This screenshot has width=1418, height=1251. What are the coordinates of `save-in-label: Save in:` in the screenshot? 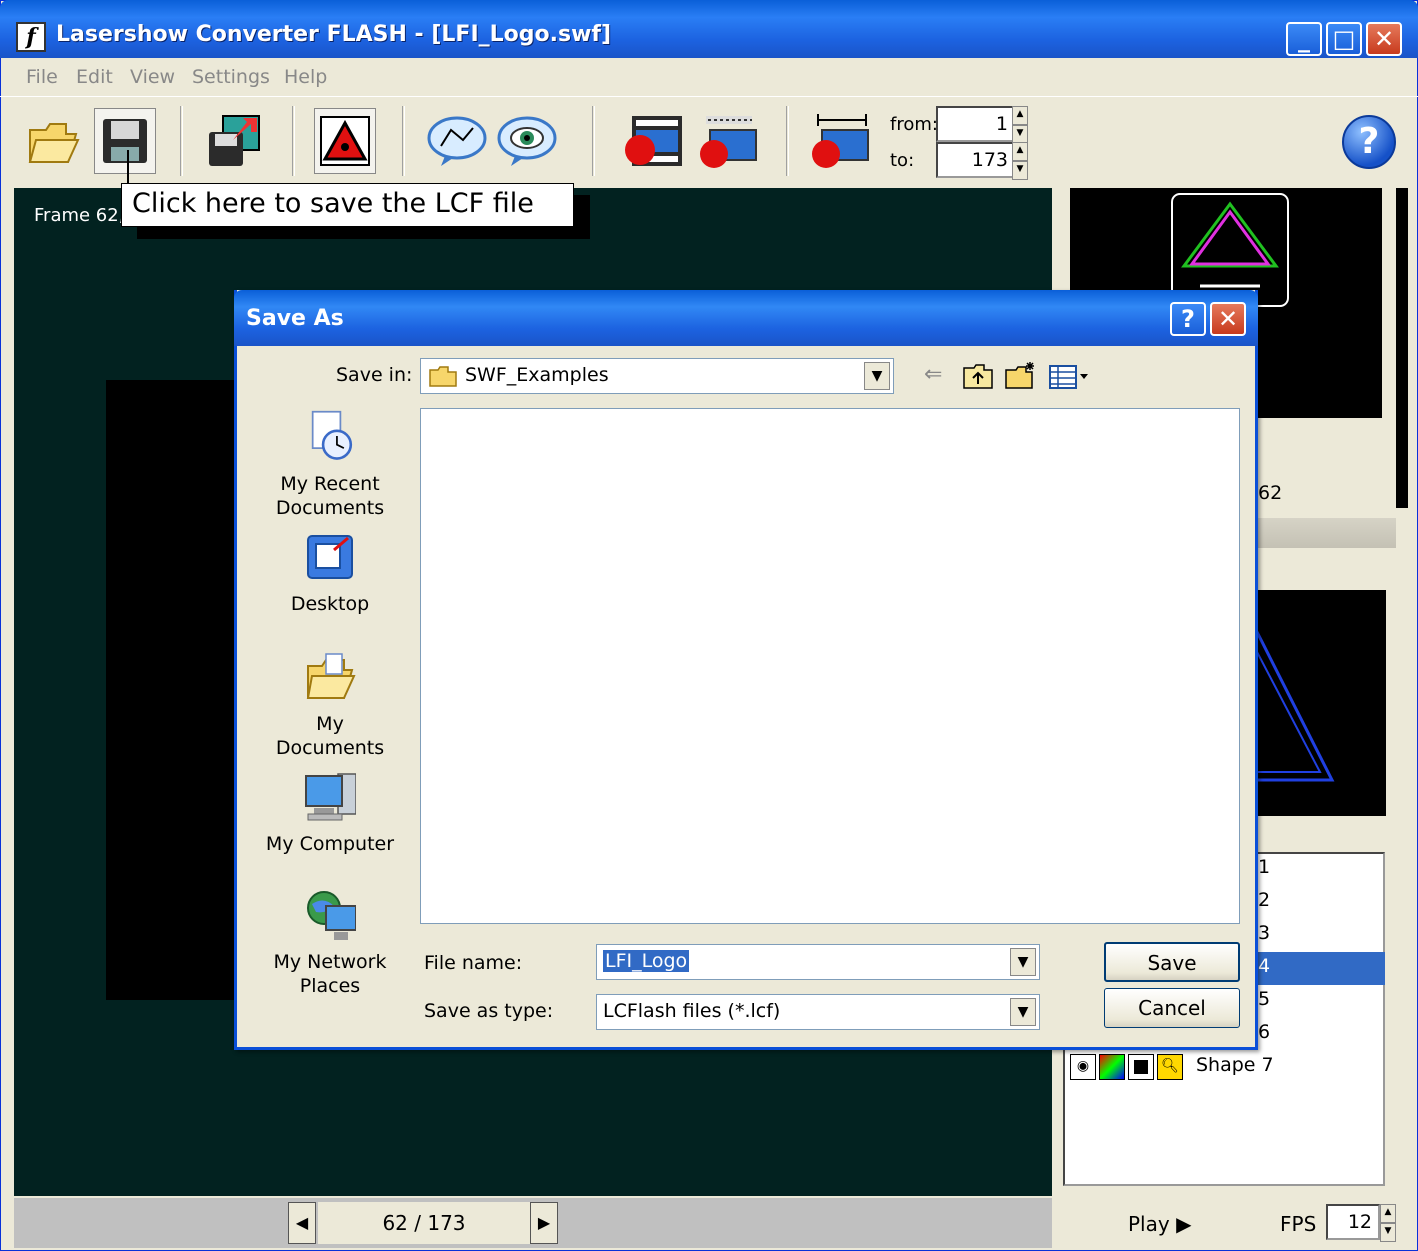 It's located at (374, 375).